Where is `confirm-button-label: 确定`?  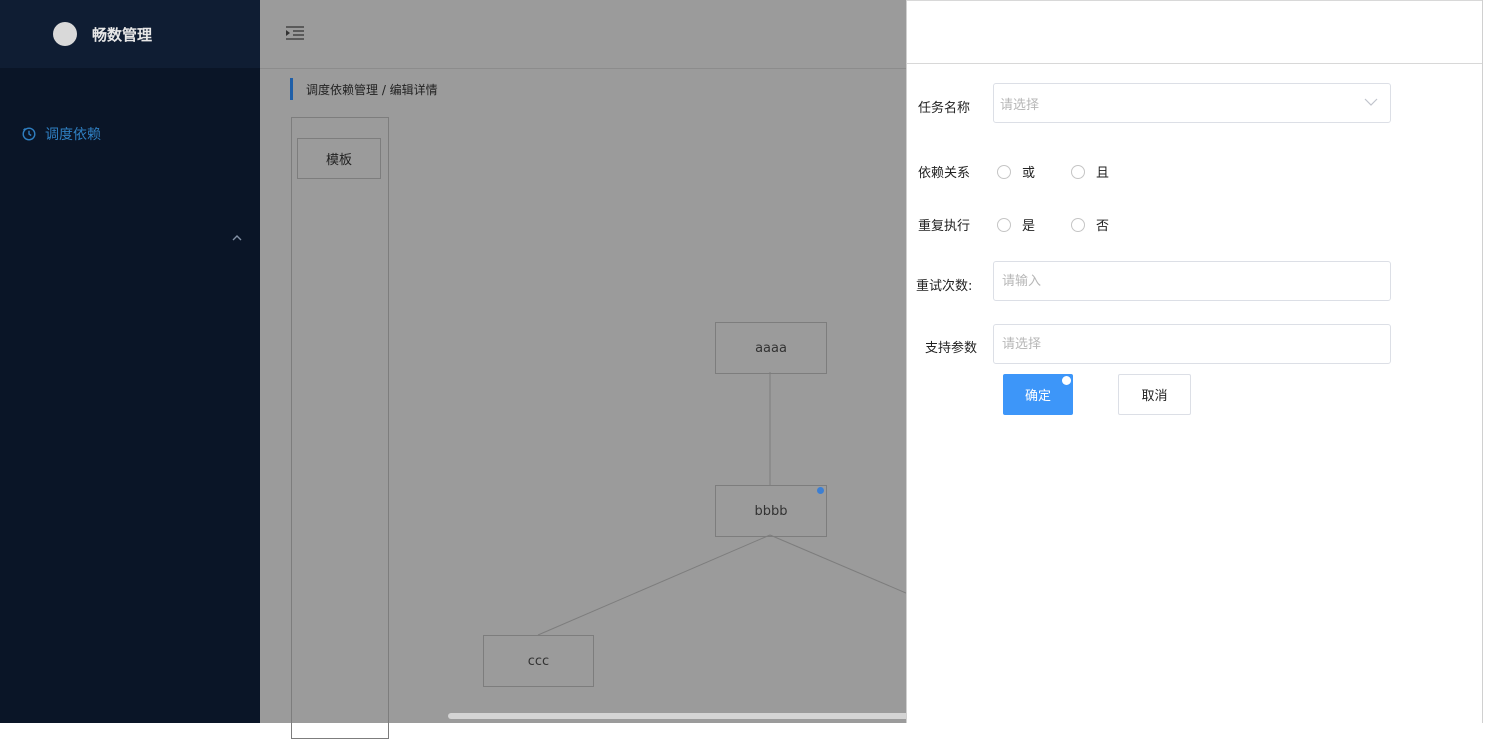
confirm-button-label: 确定 is located at coordinates (1037, 396).